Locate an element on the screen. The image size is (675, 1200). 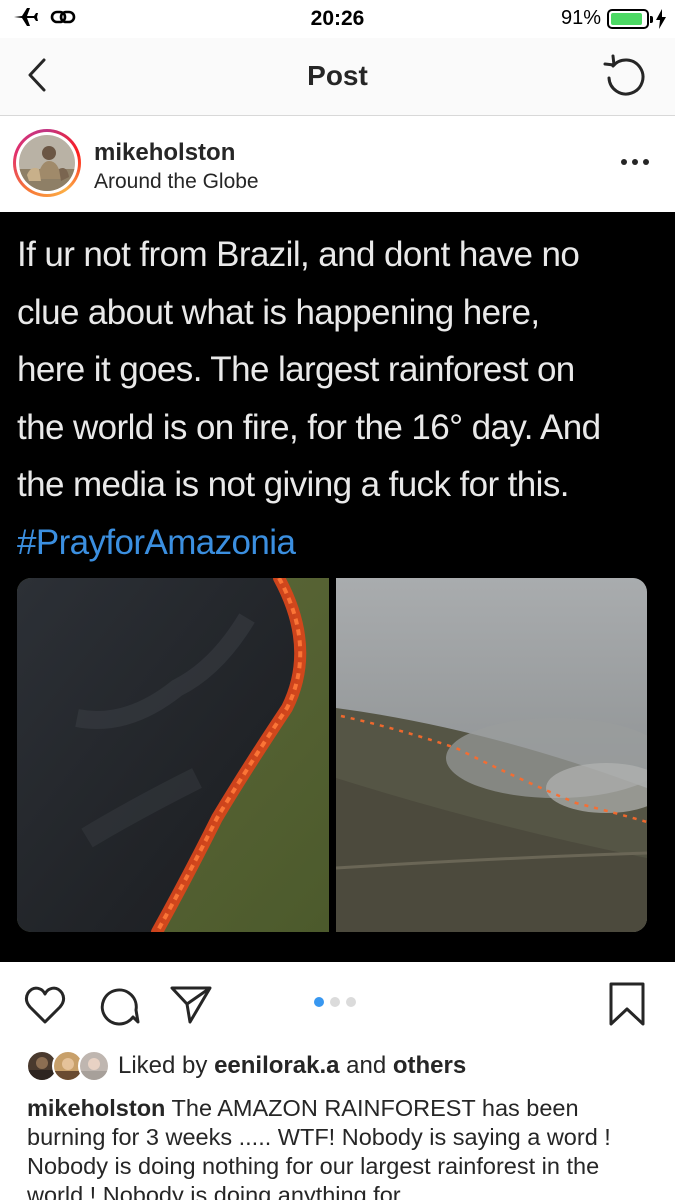
status-right-icons: 91% is located at coordinates (614, 18).